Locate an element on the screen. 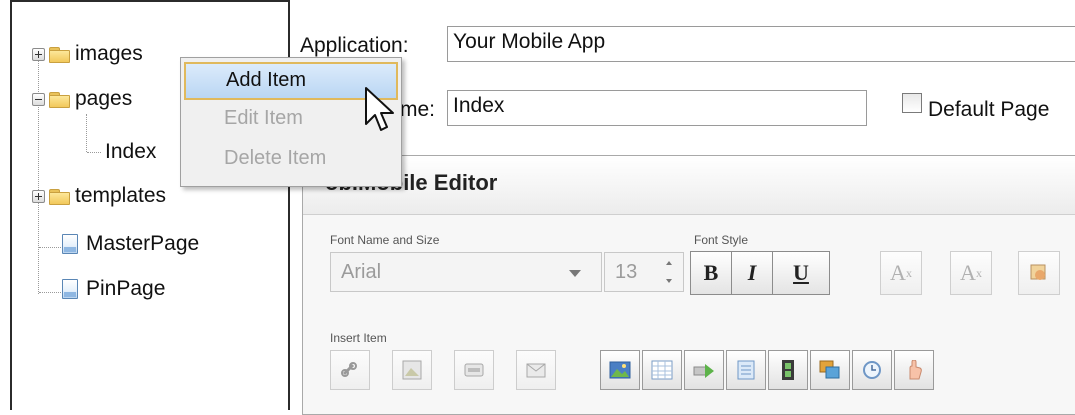 The image size is (1075, 415). underline-label: U is located at coordinates (801, 272).